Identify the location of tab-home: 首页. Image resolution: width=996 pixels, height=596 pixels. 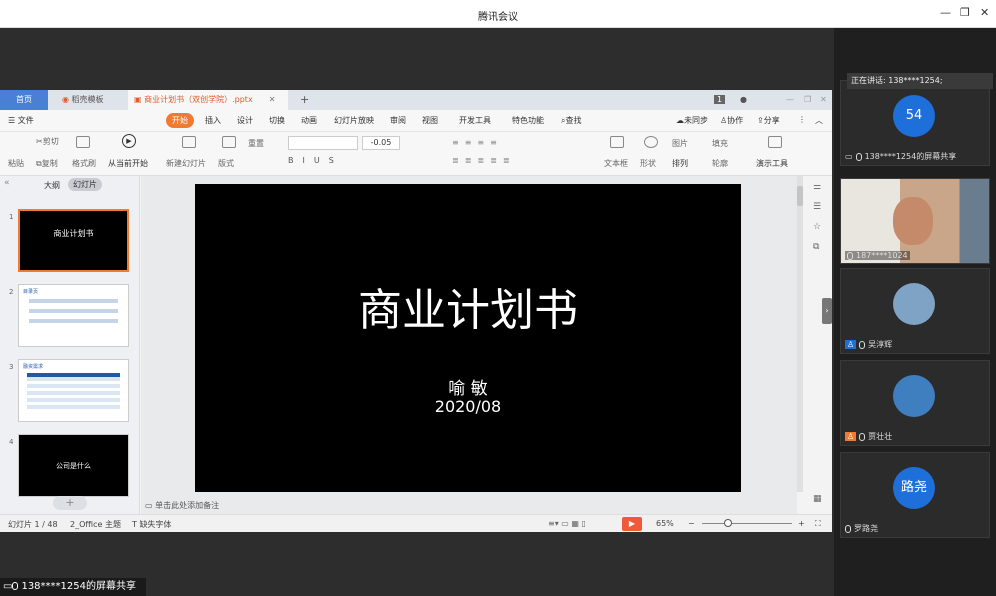
(24, 100).